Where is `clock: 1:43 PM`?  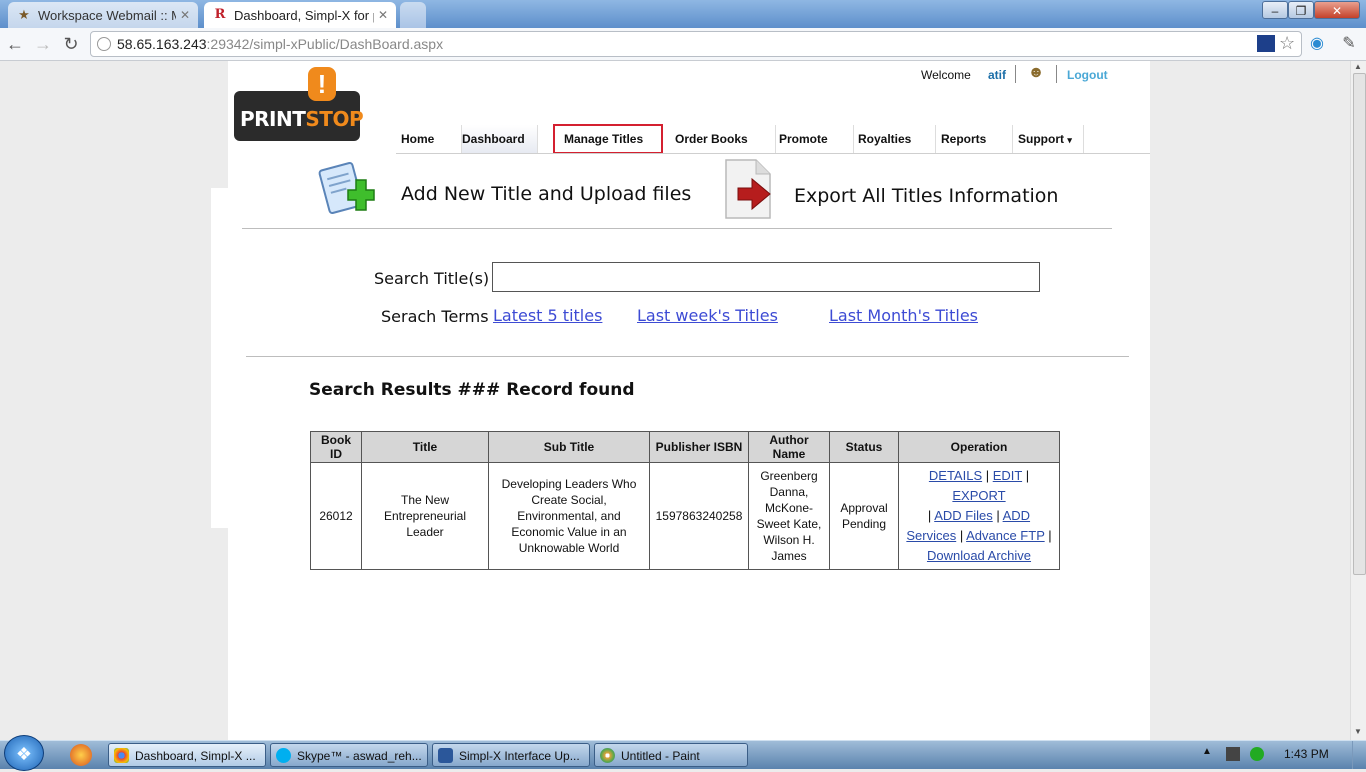
clock: 1:43 PM is located at coordinates (1306, 754).